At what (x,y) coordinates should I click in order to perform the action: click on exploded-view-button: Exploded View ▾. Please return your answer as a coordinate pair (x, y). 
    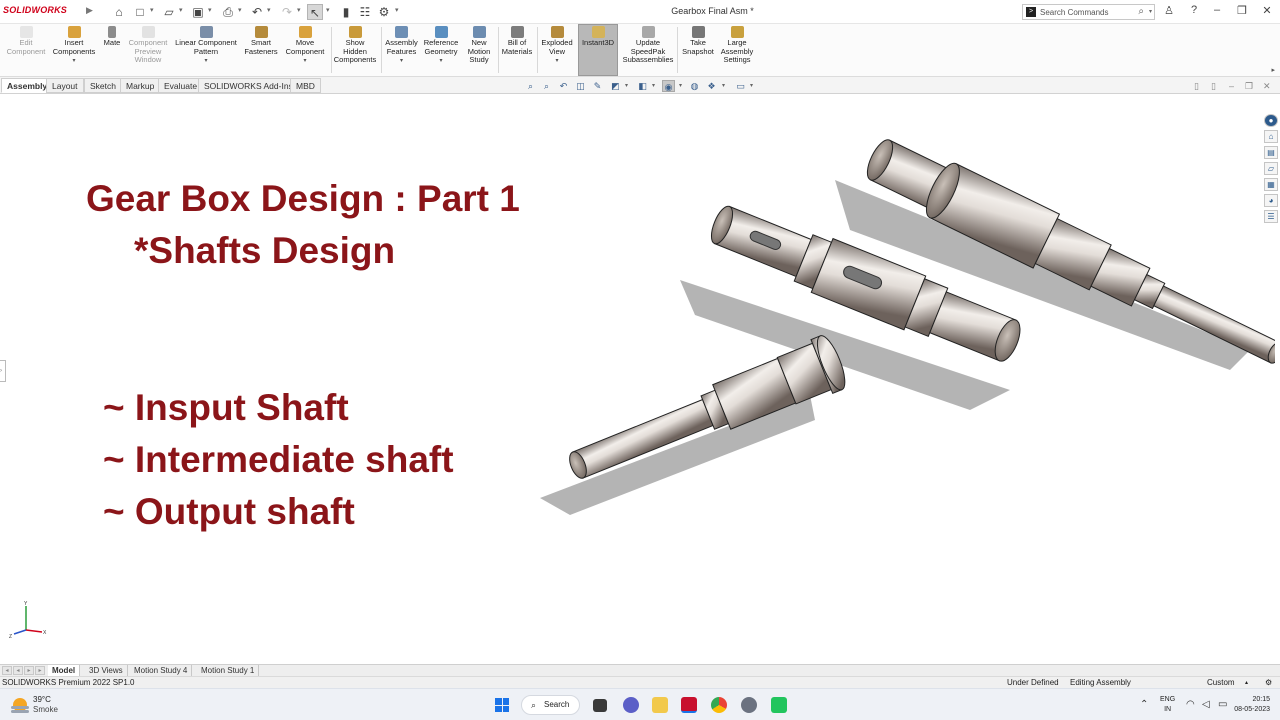
    Looking at the image, I should click on (557, 45).